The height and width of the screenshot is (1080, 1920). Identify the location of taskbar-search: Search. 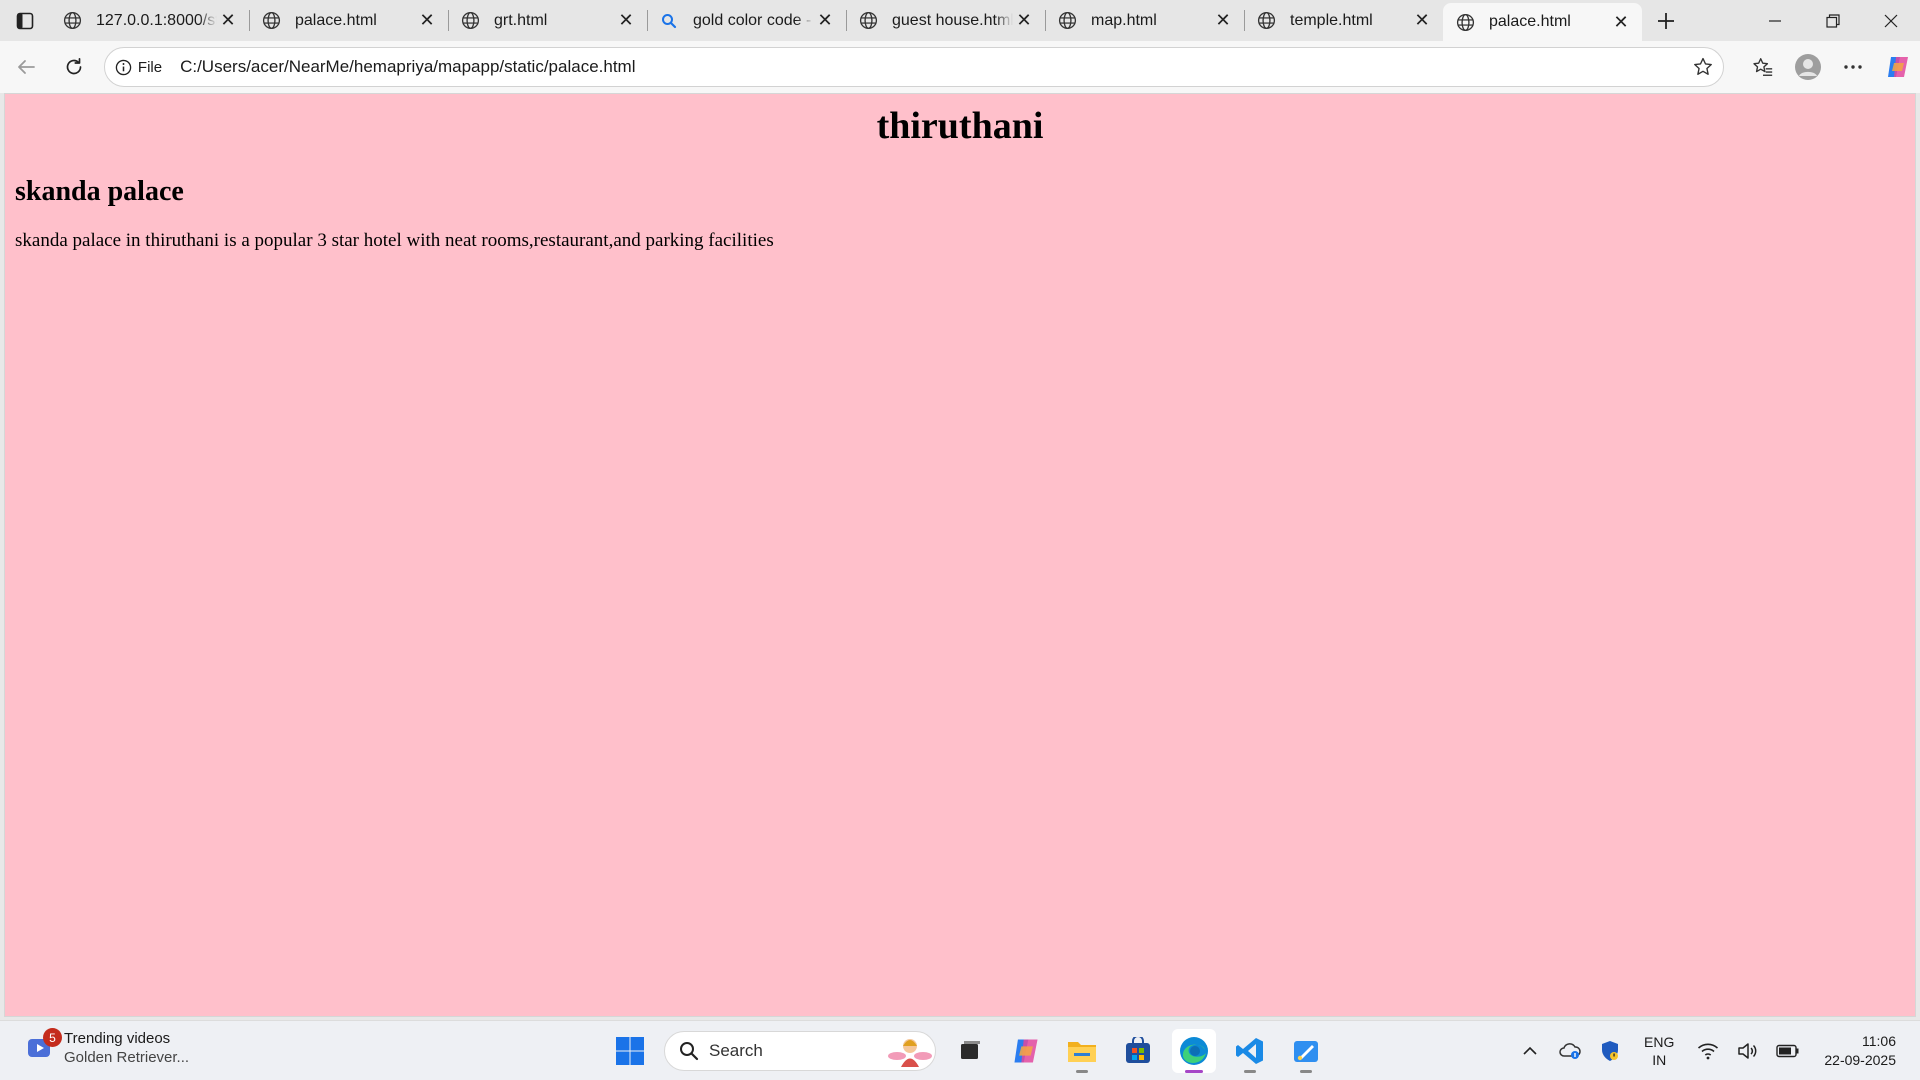
(800, 1051).